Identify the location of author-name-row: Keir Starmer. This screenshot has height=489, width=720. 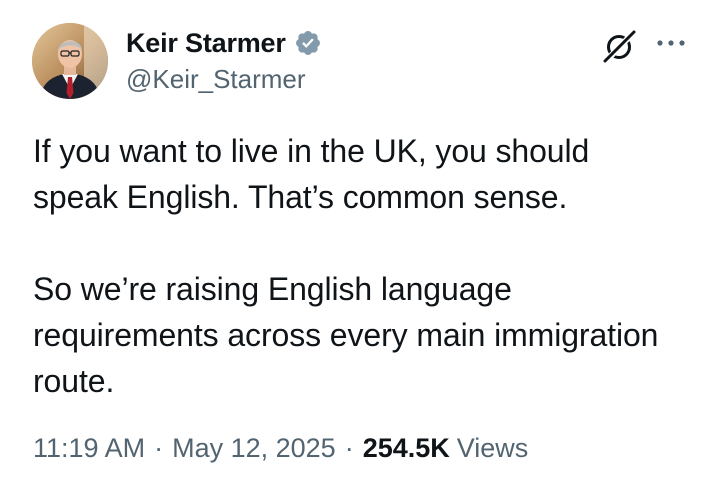
(224, 43).